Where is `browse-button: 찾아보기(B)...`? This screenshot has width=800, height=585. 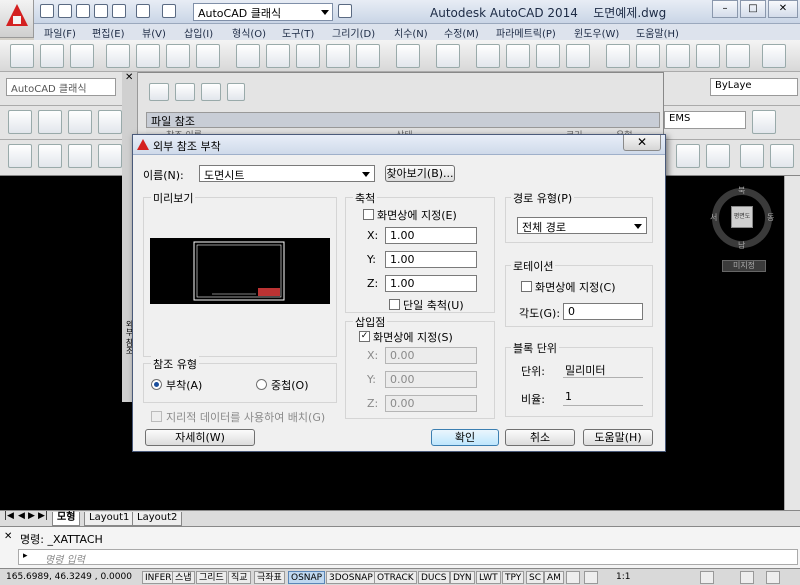 browse-button: 찾아보기(B)... is located at coordinates (420, 173).